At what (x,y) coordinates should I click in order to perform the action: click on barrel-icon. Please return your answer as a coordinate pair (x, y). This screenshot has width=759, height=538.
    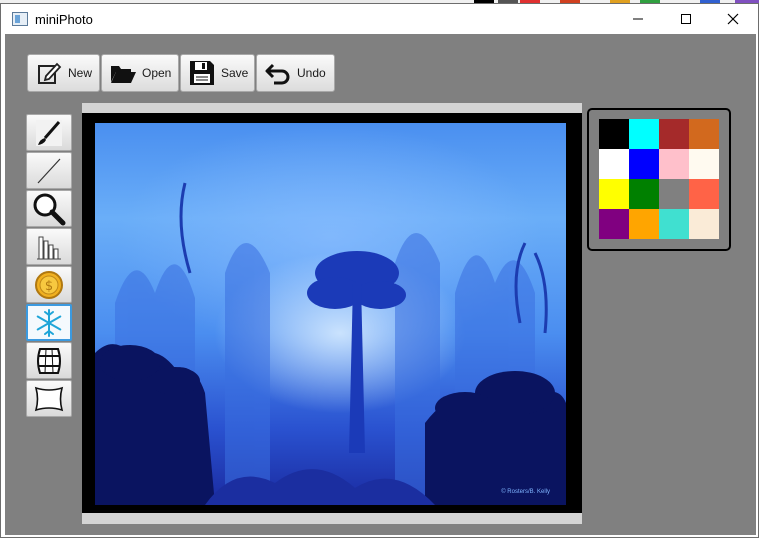
    Looking at the image, I should click on (49, 360).